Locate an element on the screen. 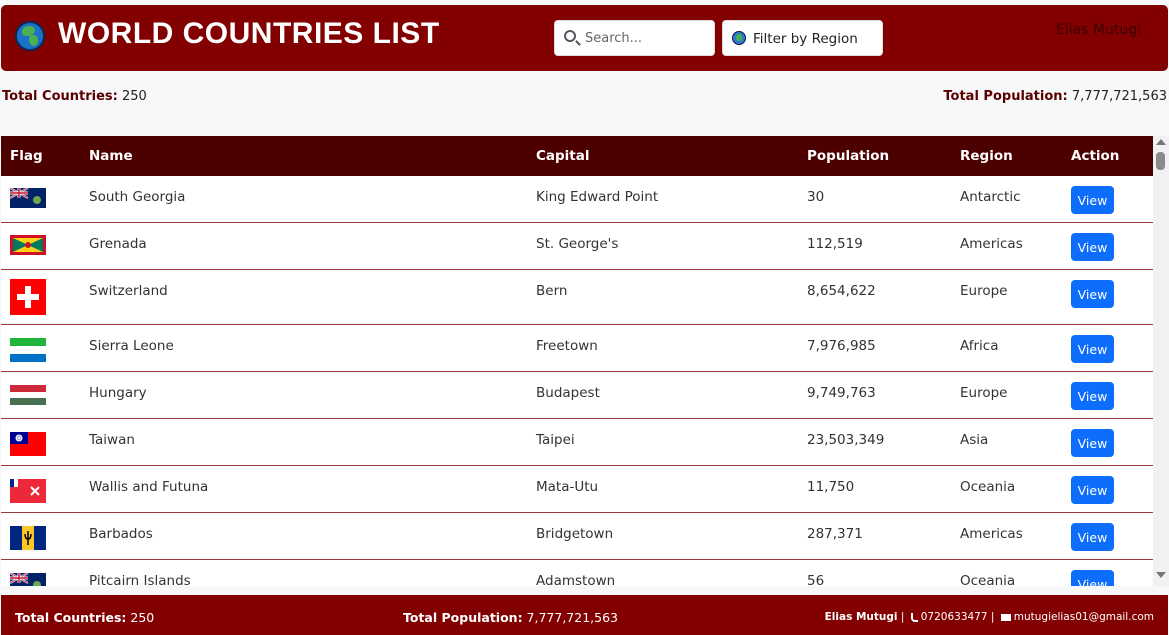 Image resolution: width=1169 pixels, height=635 pixels. country-name: Grenada is located at coordinates (118, 244).